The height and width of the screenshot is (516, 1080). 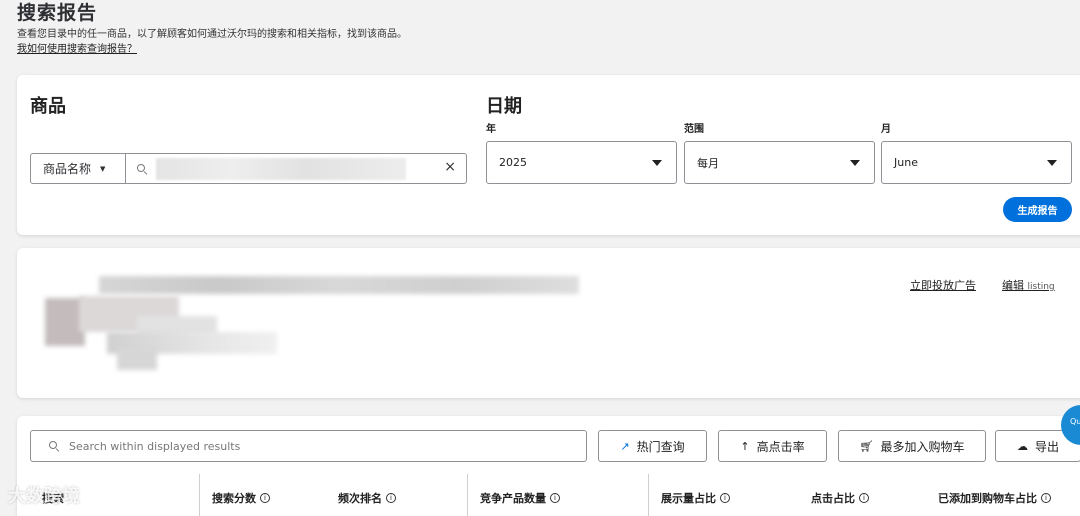 What do you see at coordinates (625, 446) in the screenshot?
I see `trend-icon: ↗` at bounding box center [625, 446].